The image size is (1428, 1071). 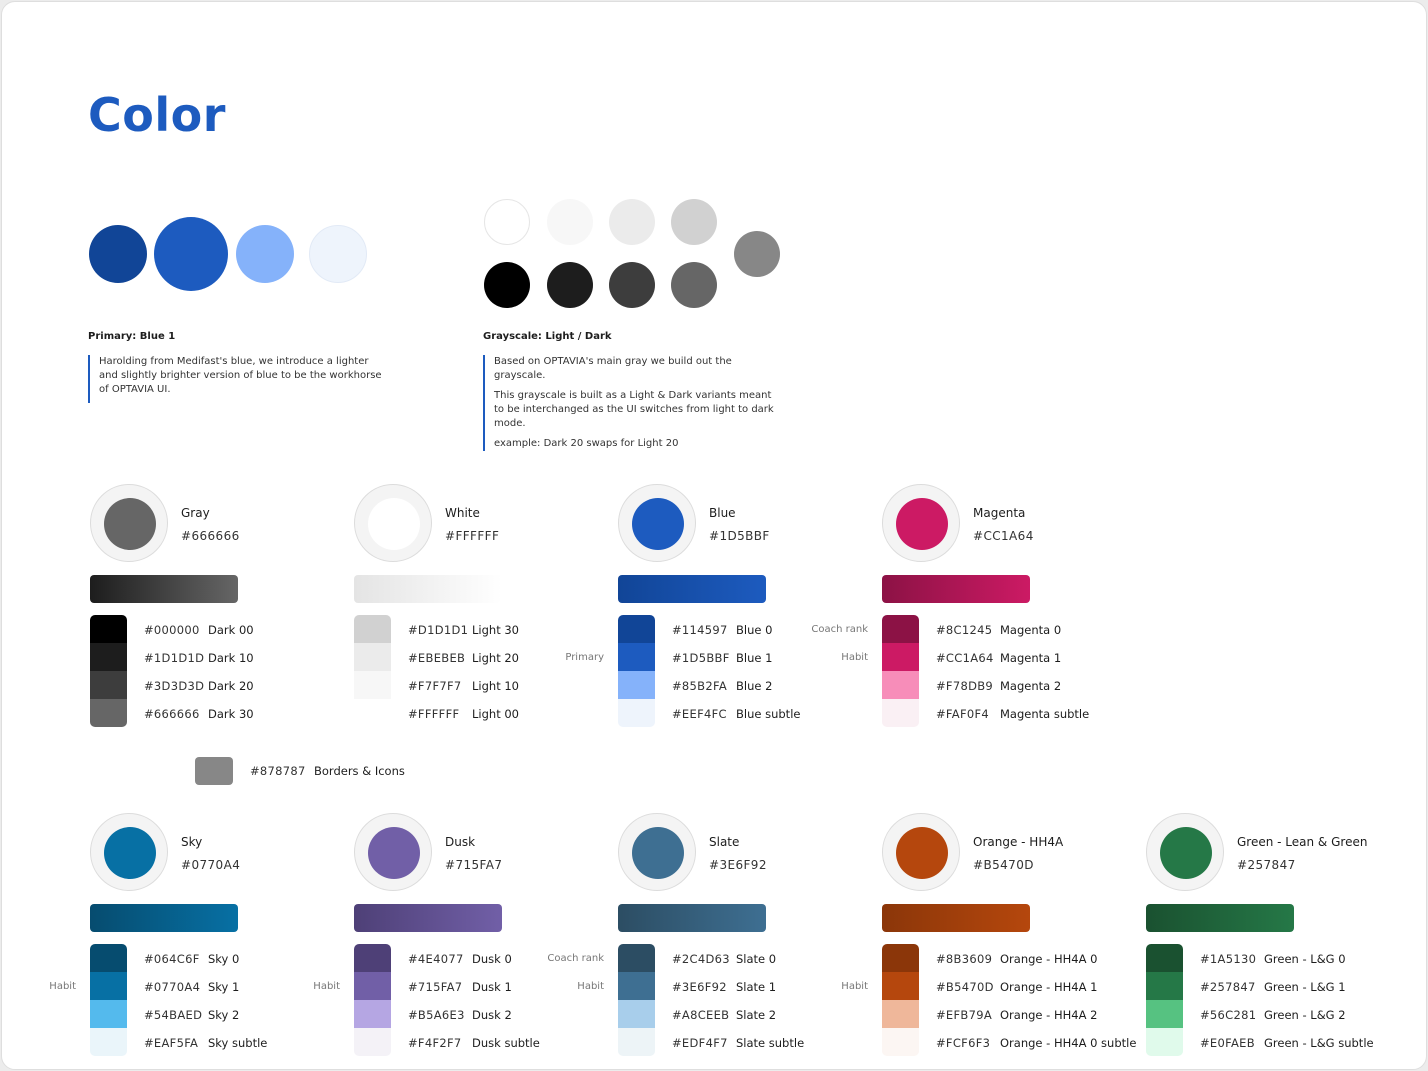 I want to click on swatch-row-name: Green - L&G 1, so click(x=1305, y=987).